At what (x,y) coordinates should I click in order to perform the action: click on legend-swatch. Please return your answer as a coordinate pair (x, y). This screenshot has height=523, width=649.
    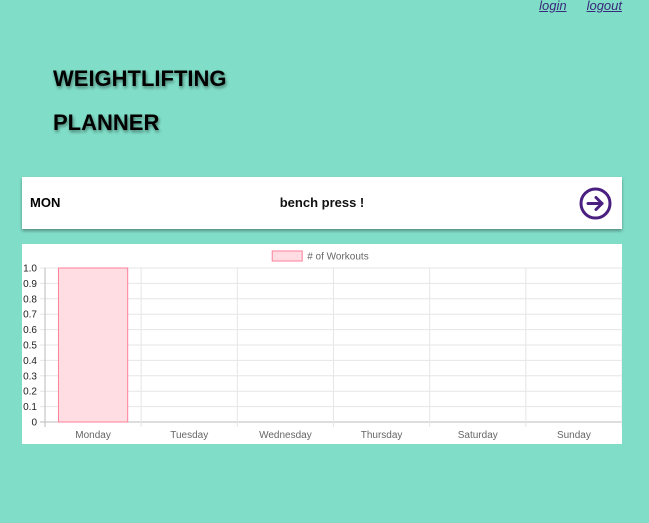
    Looking at the image, I should click on (287, 256).